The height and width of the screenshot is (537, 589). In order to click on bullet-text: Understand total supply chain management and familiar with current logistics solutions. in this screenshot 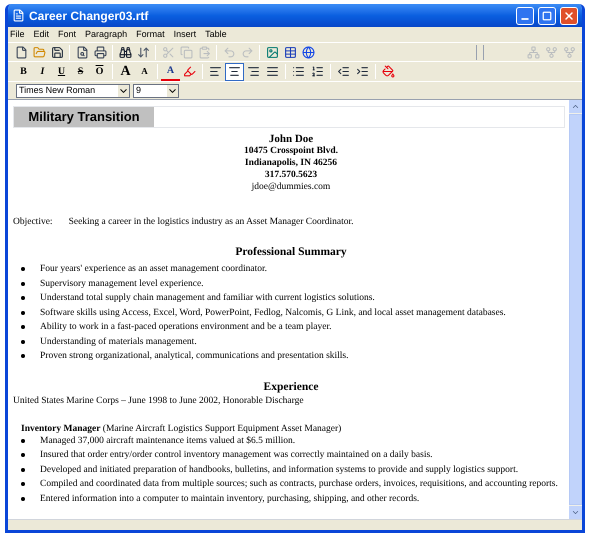, I will do `click(207, 299)`.